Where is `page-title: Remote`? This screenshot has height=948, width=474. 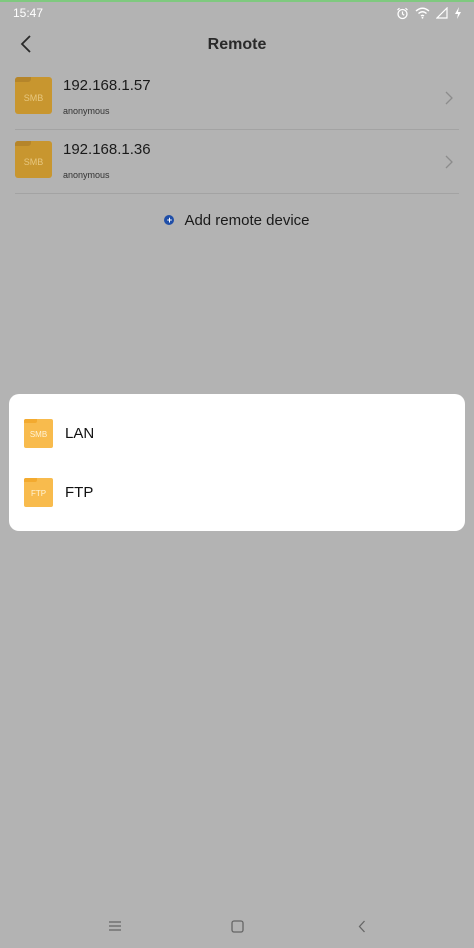
page-title: Remote is located at coordinates (237, 44).